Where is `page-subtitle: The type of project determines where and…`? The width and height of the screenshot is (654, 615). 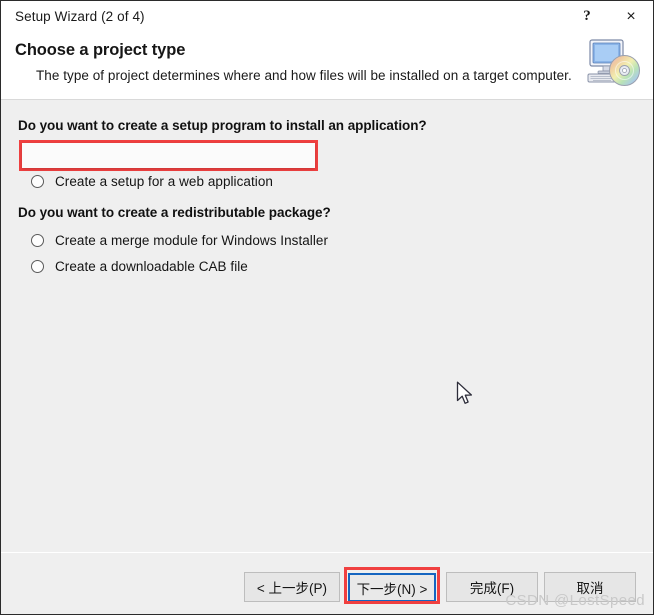
page-subtitle: The type of project determines where and… is located at coordinates (304, 75).